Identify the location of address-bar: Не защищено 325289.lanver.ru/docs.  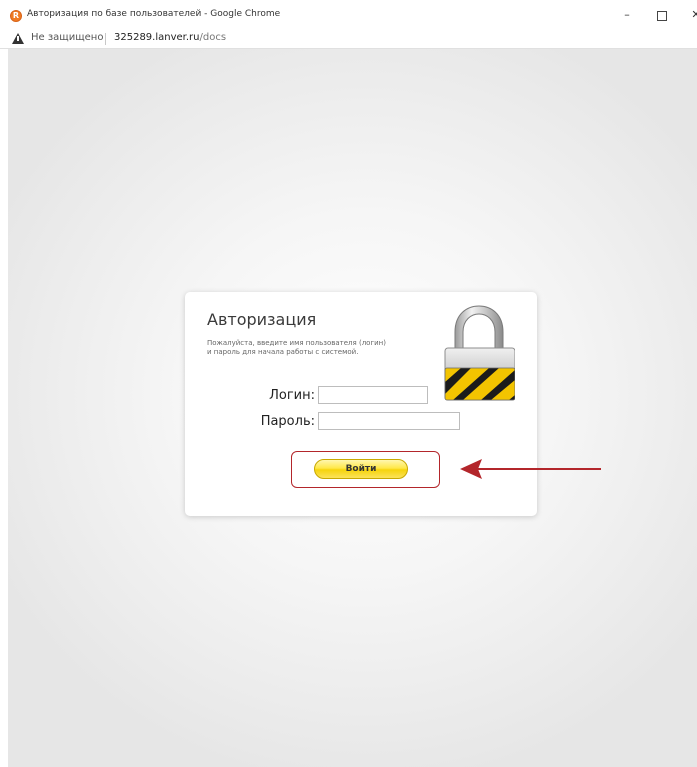
(348, 39).